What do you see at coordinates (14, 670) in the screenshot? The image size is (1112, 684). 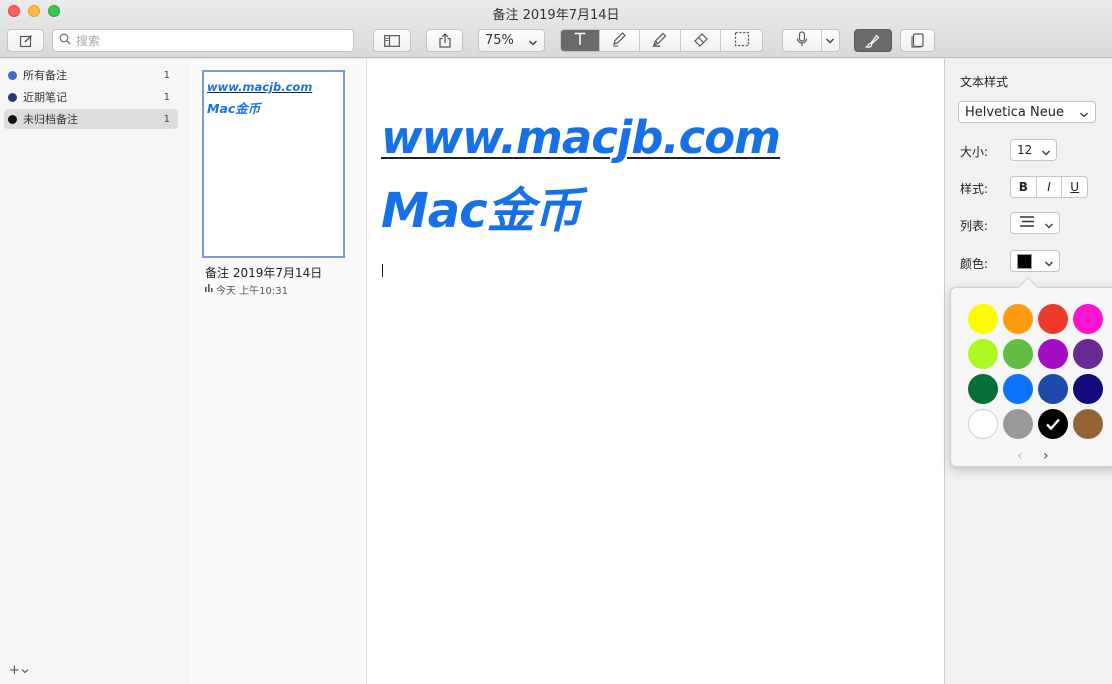 I see `plus-icon: +` at bounding box center [14, 670].